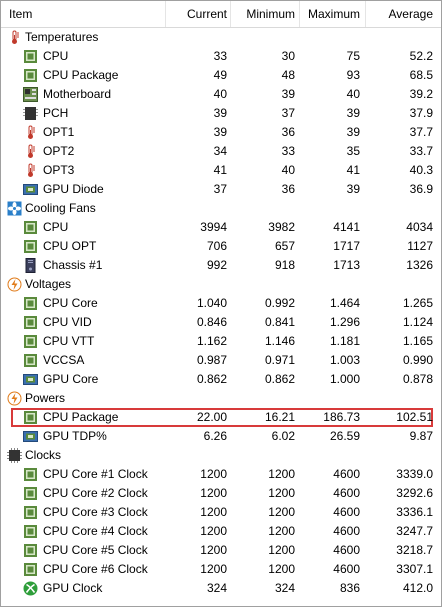  I want to click on sensor-label: CPU Core #1 Clock, so click(95, 474).